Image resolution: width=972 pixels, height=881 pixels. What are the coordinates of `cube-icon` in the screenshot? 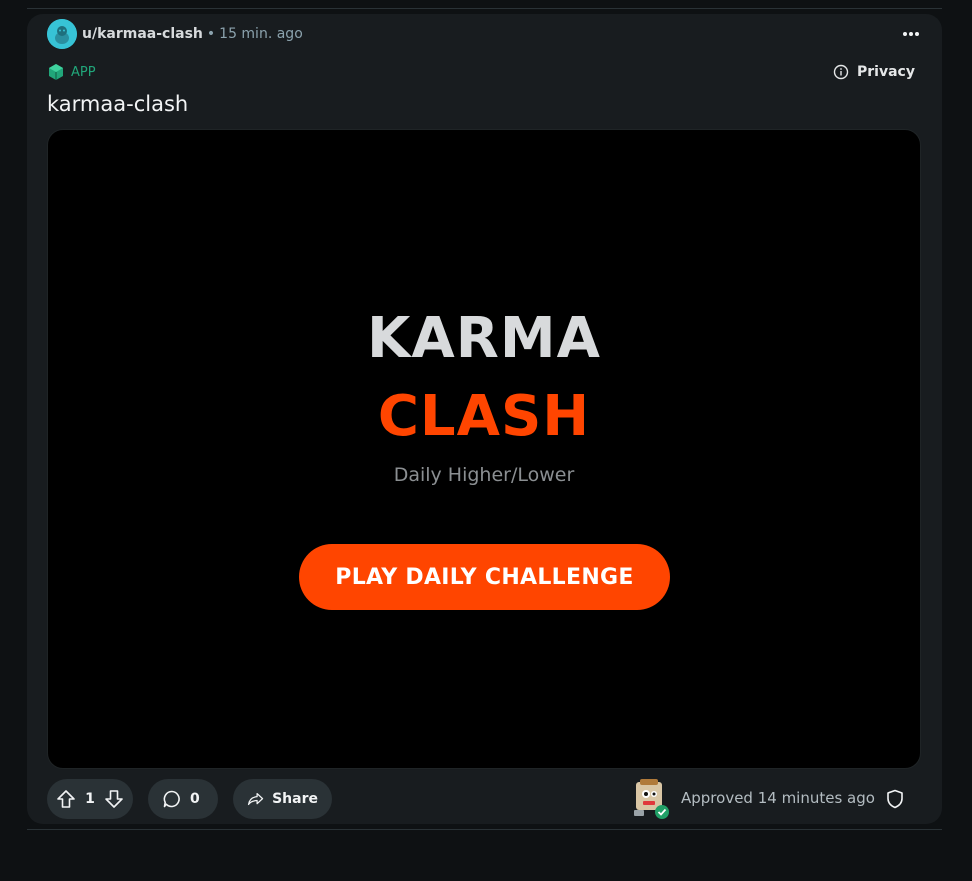 It's located at (56, 72).